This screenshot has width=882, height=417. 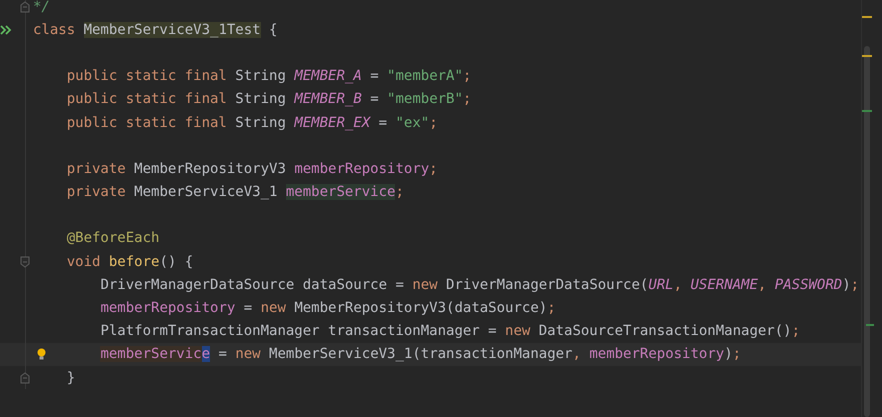 I want to click on code-line: void before() {, so click(x=130, y=262).